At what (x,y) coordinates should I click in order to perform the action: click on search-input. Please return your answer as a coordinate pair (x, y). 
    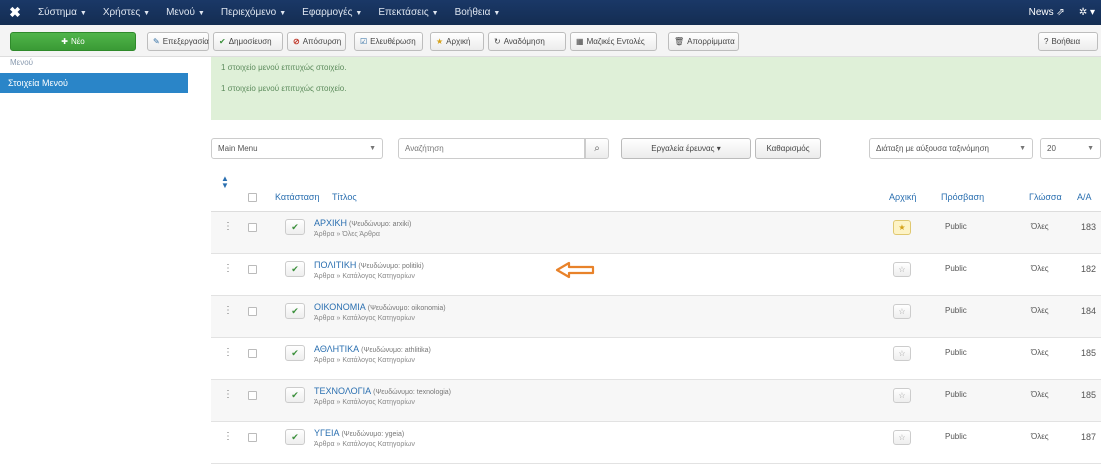
    Looking at the image, I should click on (491, 148).